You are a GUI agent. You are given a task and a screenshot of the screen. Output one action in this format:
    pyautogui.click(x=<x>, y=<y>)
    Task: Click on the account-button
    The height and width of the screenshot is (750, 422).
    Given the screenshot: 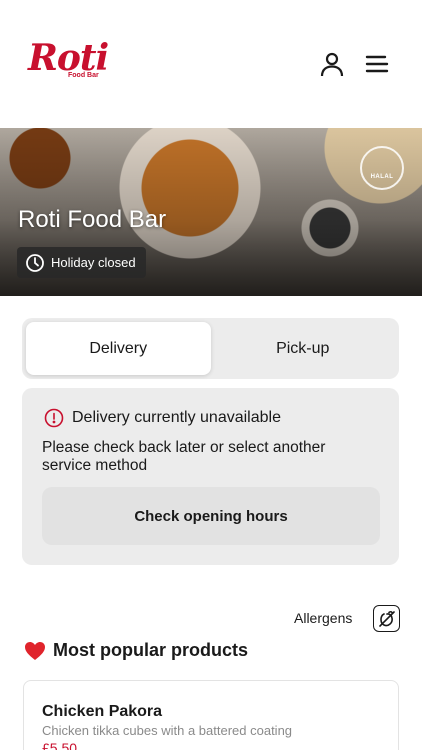 What is the action you would take?
    pyautogui.click(x=332, y=64)
    